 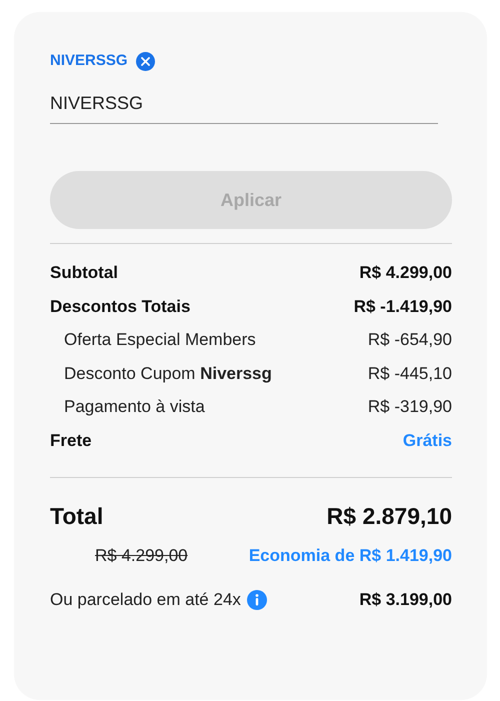 I want to click on summary-label: Pagamento à vista, so click(x=134, y=407).